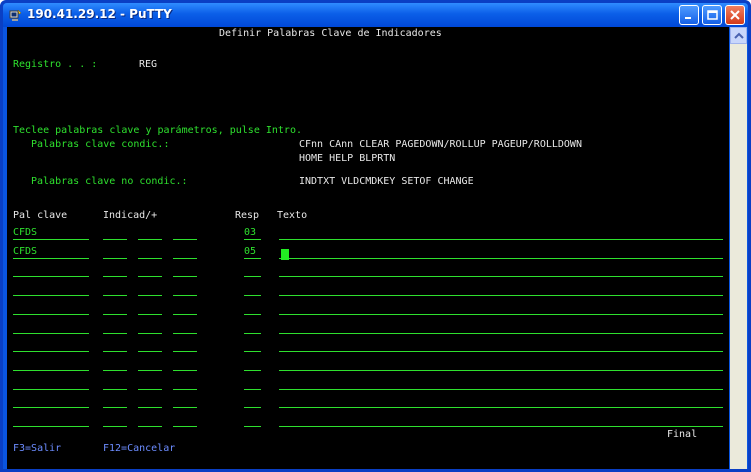 The width and height of the screenshot is (751, 472). I want to click on maximize-icon, so click(712, 15).